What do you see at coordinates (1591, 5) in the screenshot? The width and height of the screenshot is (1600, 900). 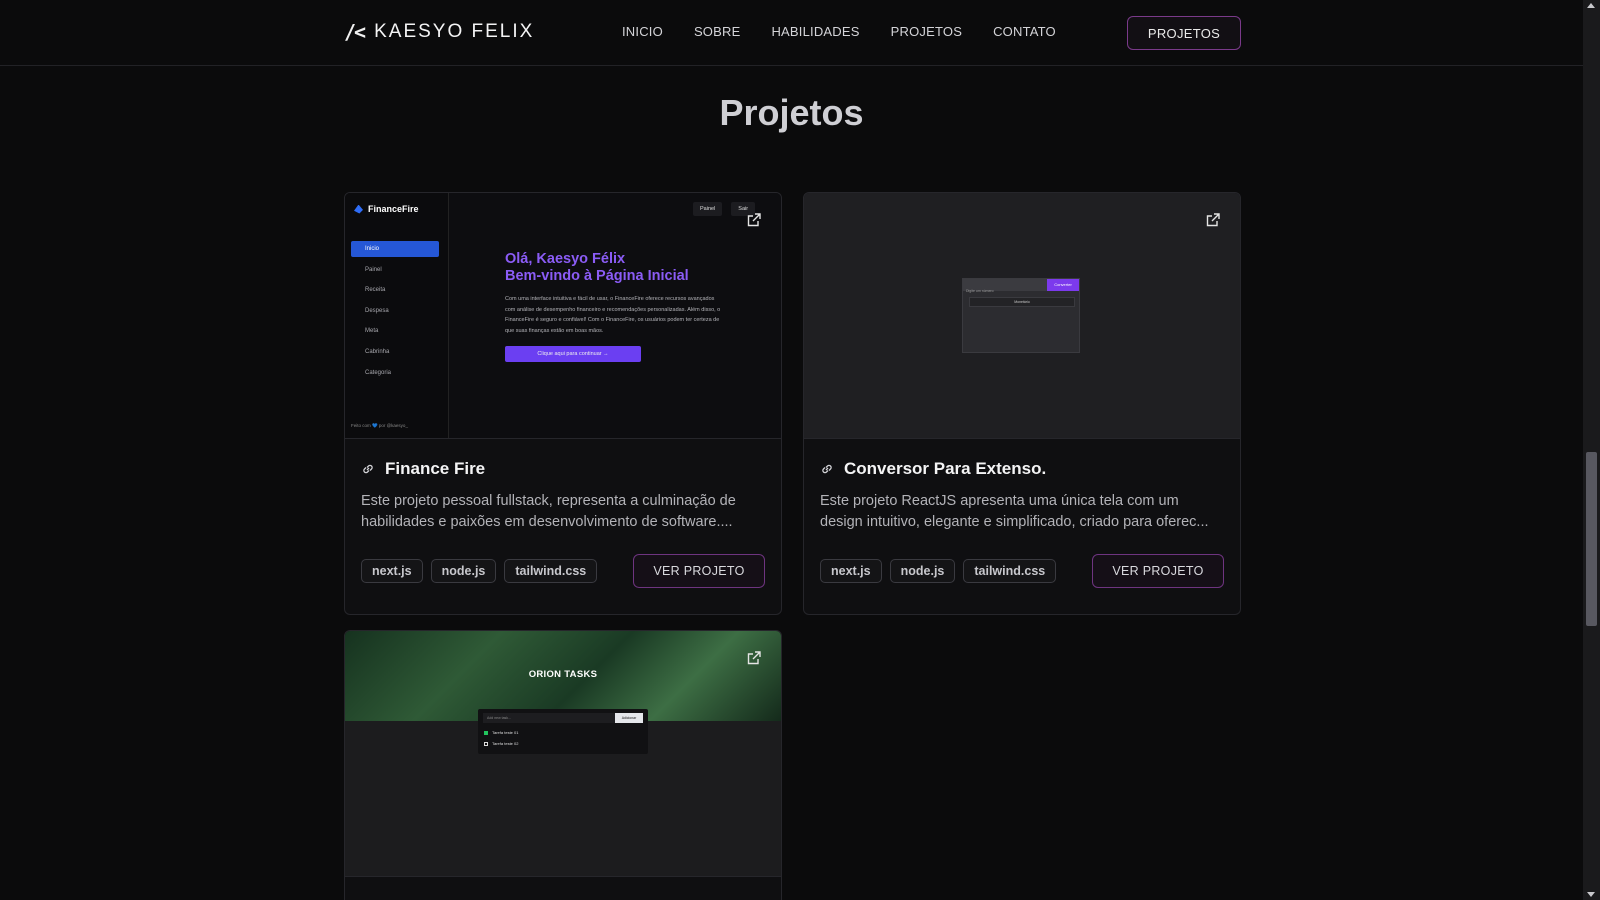 I see `scroll-up-arrow-icon` at bounding box center [1591, 5].